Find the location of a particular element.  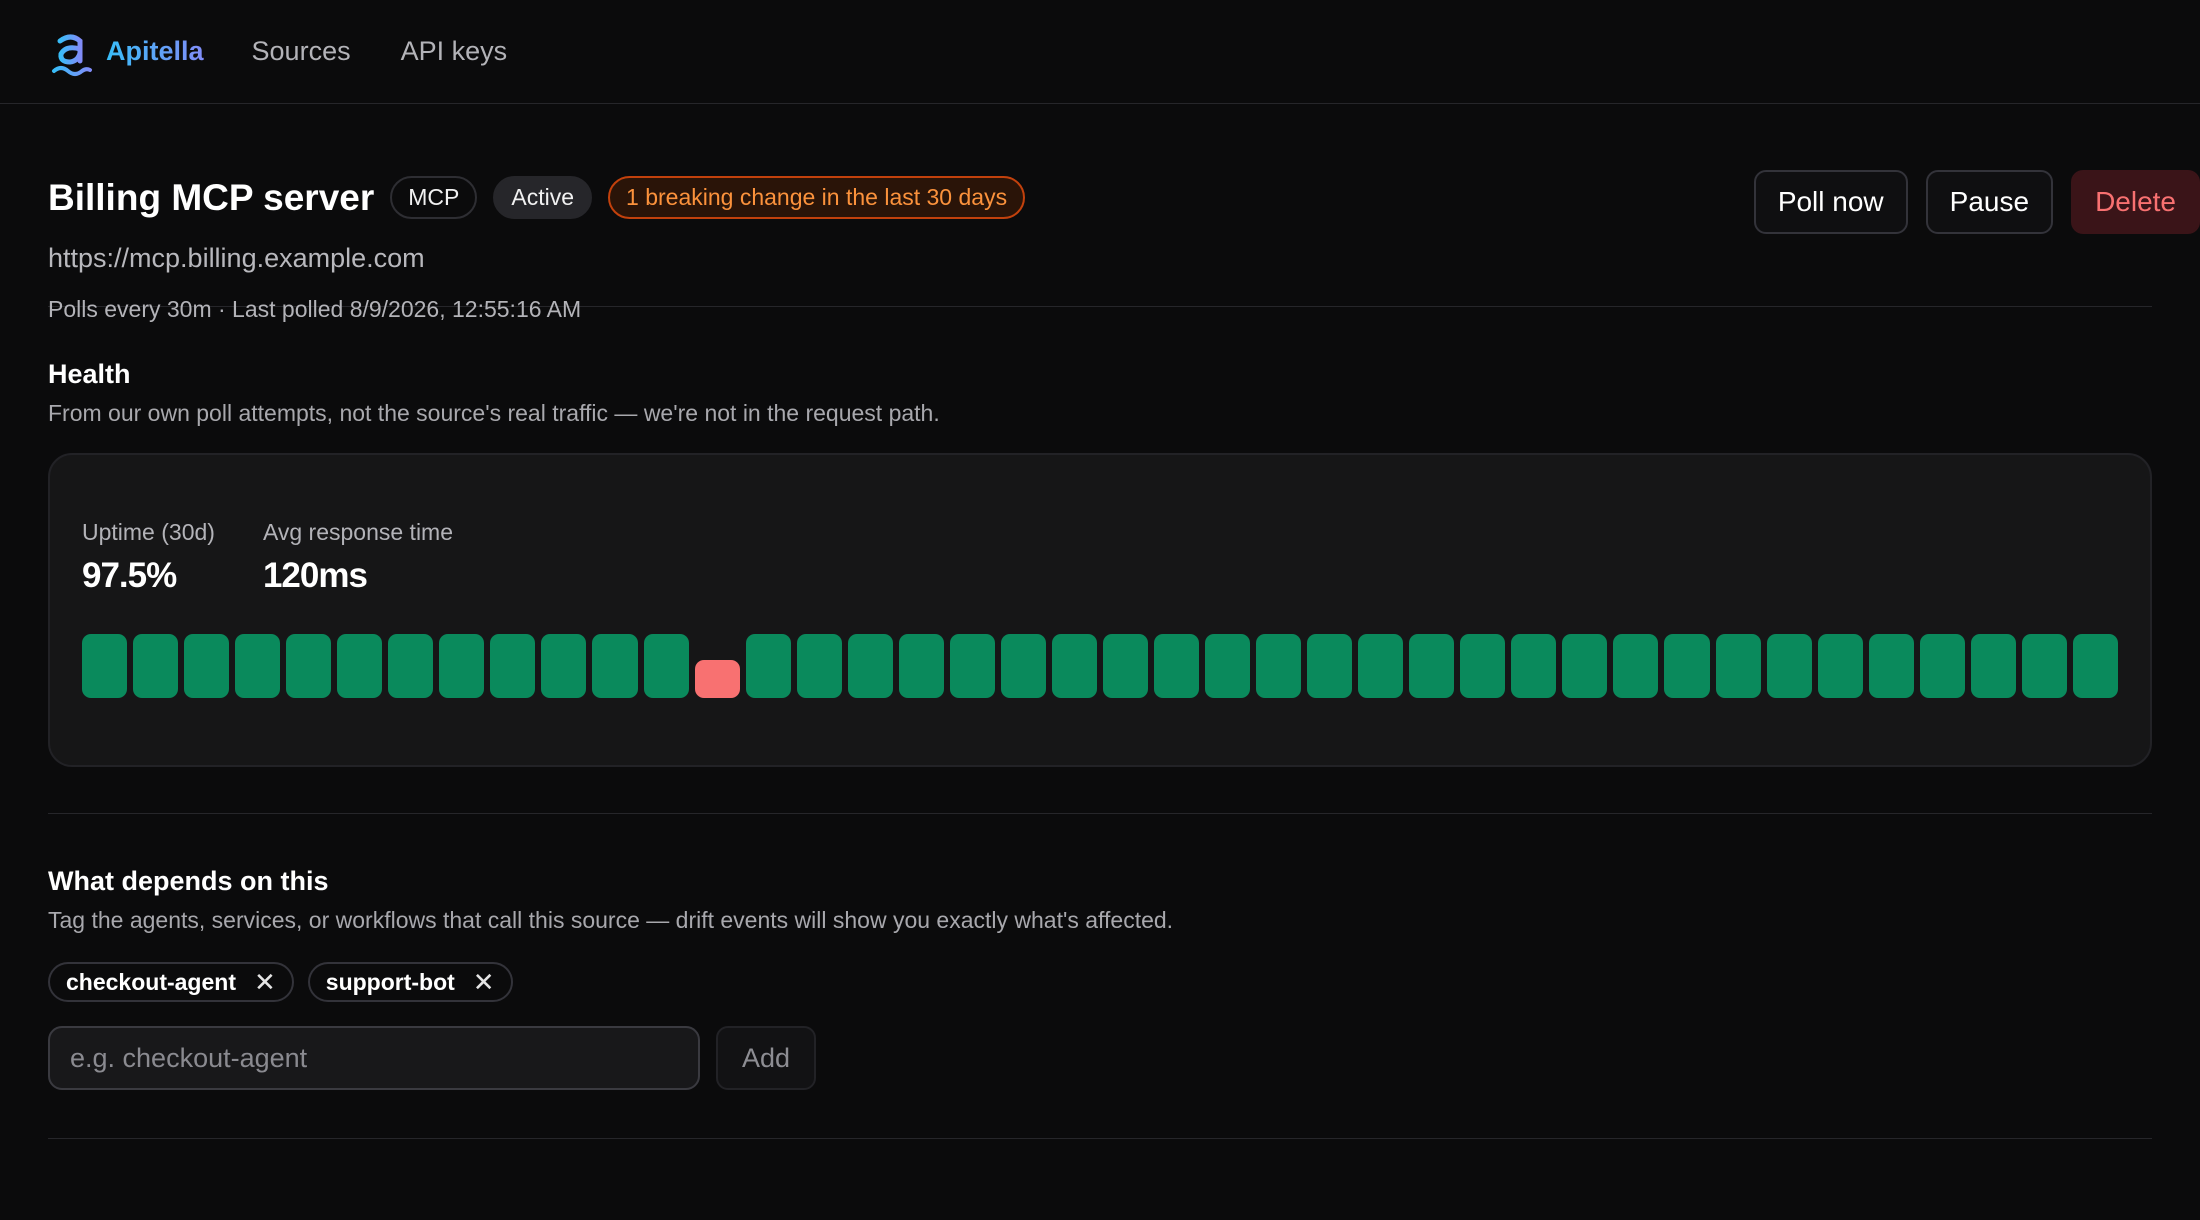

dependent-tag: support-bot ✕ is located at coordinates (410, 982).